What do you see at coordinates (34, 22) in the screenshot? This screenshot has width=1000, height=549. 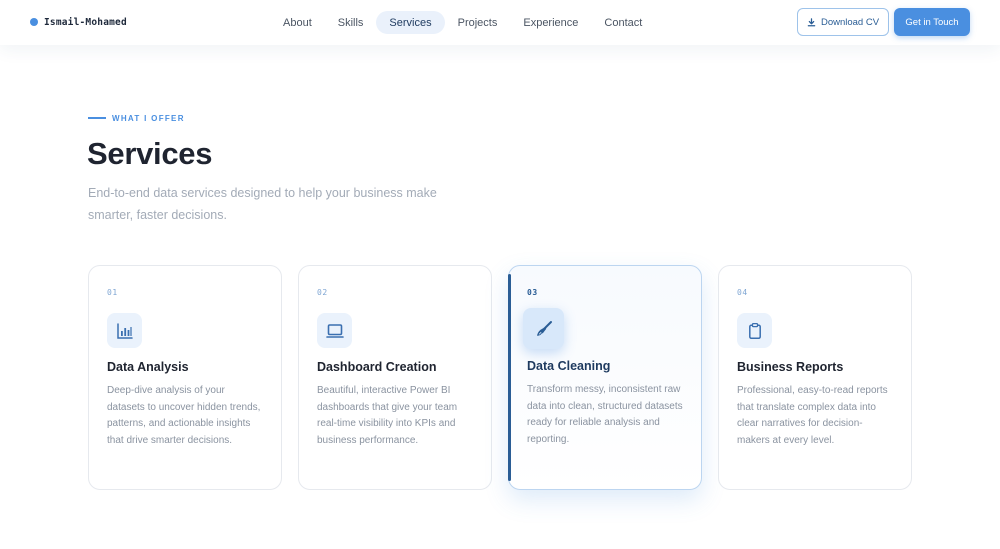 I see `brand-dot-icon` at bounding box center [34, 22].